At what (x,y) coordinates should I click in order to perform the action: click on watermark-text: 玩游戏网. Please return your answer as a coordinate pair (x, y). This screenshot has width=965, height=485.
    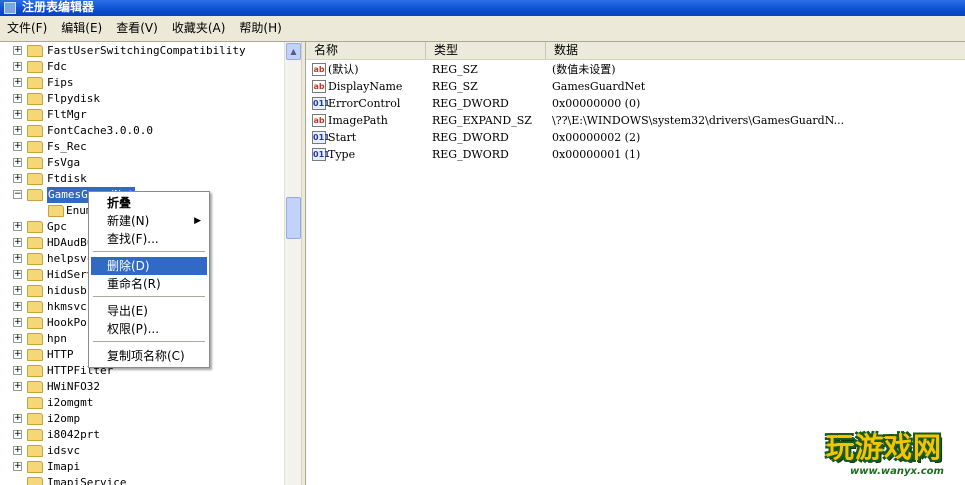
    Looking at the image, I should click on (884, 447).